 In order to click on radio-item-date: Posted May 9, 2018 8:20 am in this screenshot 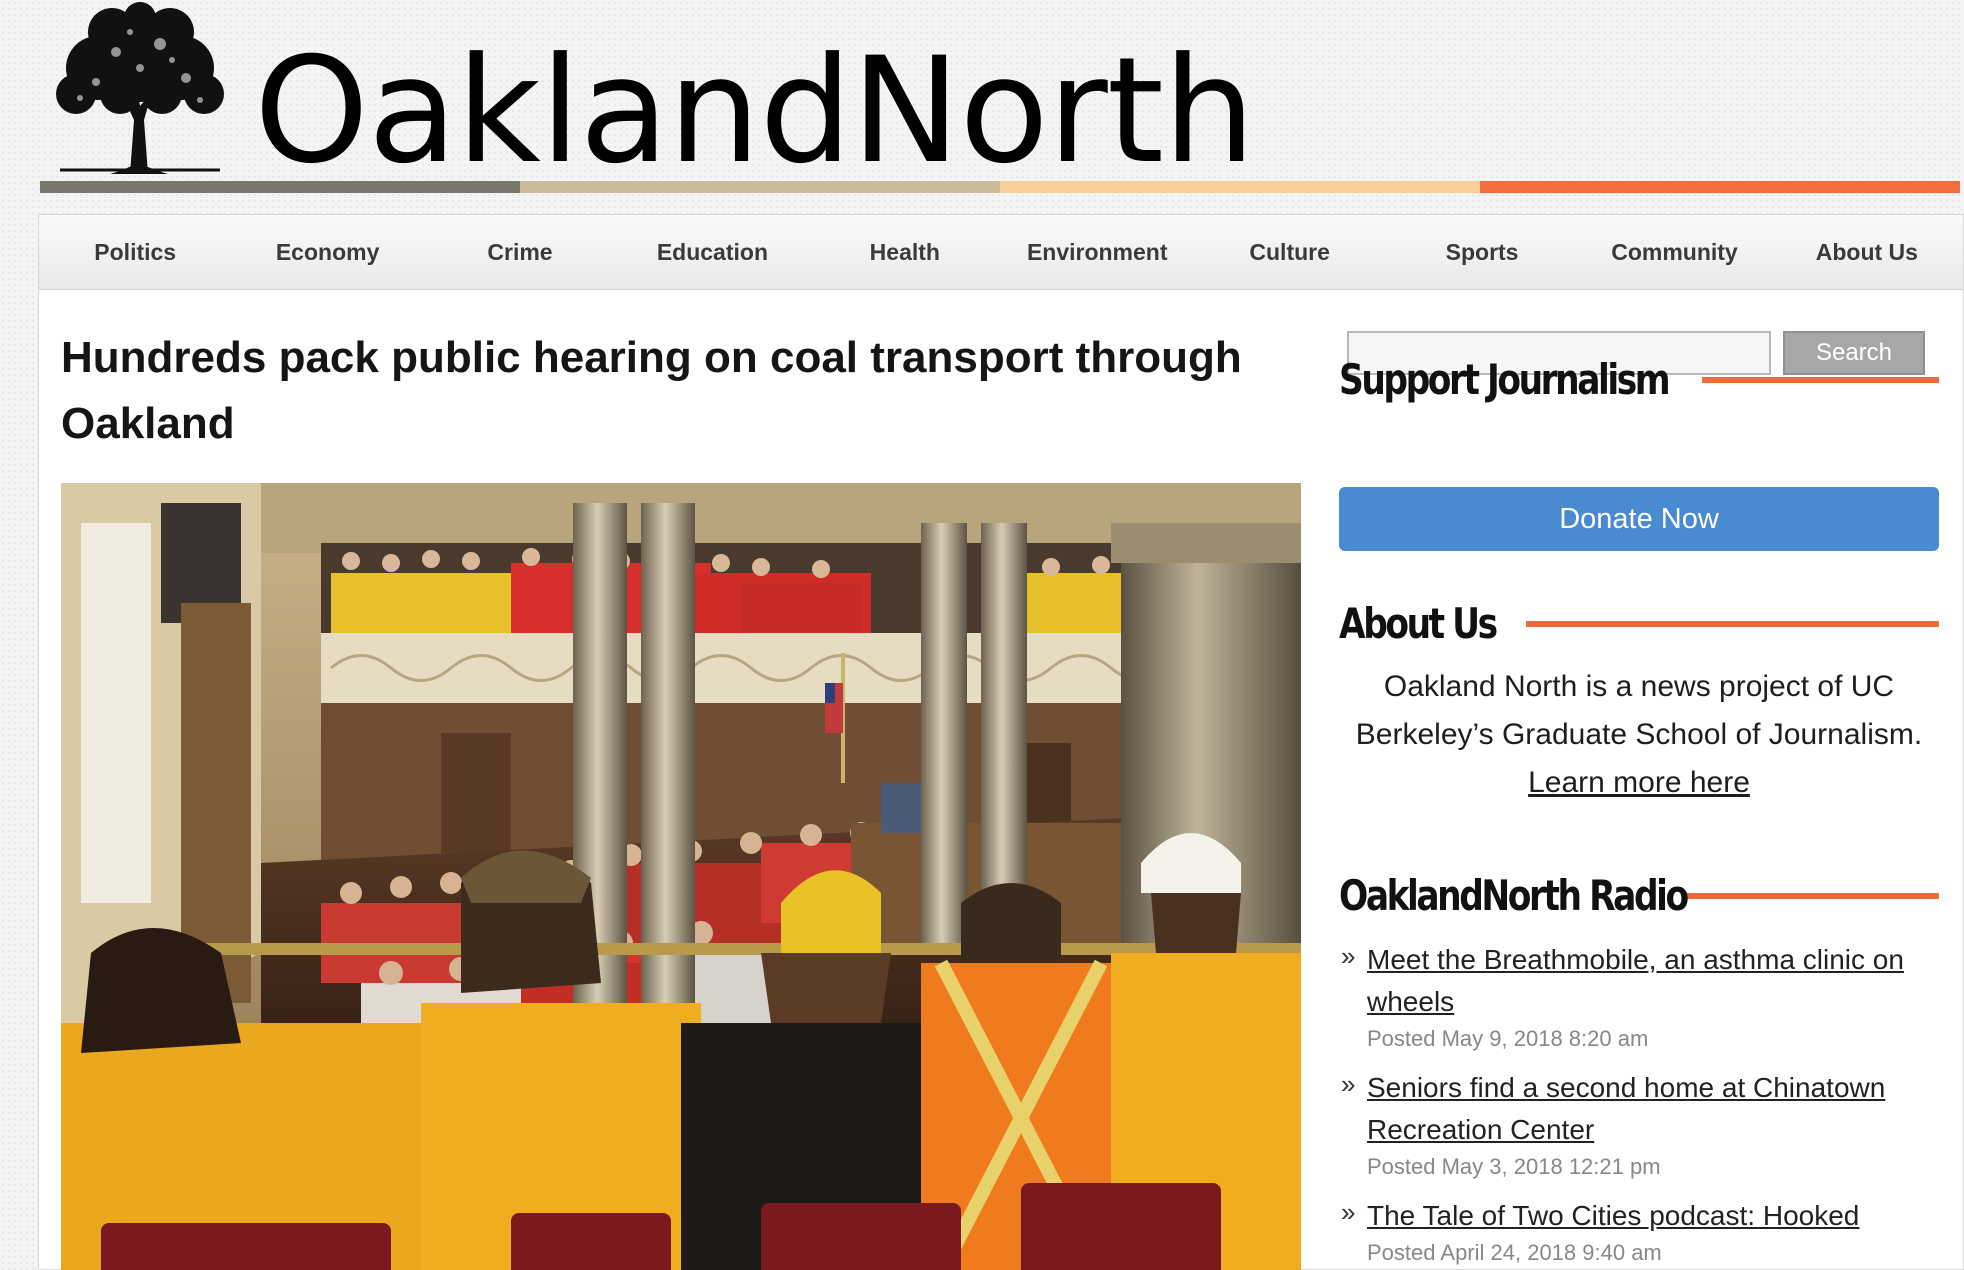, I will do `click(1508, 1038)`.